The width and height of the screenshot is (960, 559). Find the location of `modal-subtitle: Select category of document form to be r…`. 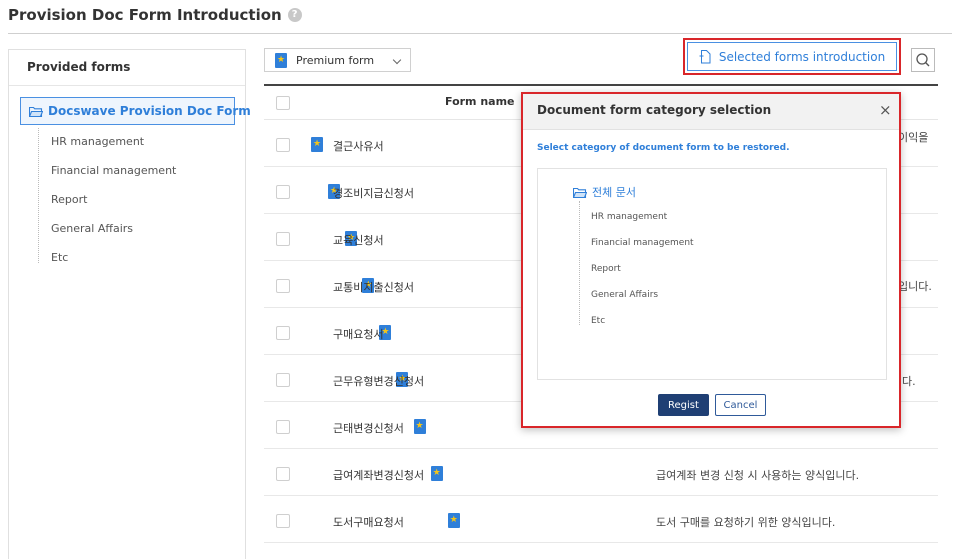

modal-subtitle: Select category of document form to be r… is located at coordinates (663, 148).